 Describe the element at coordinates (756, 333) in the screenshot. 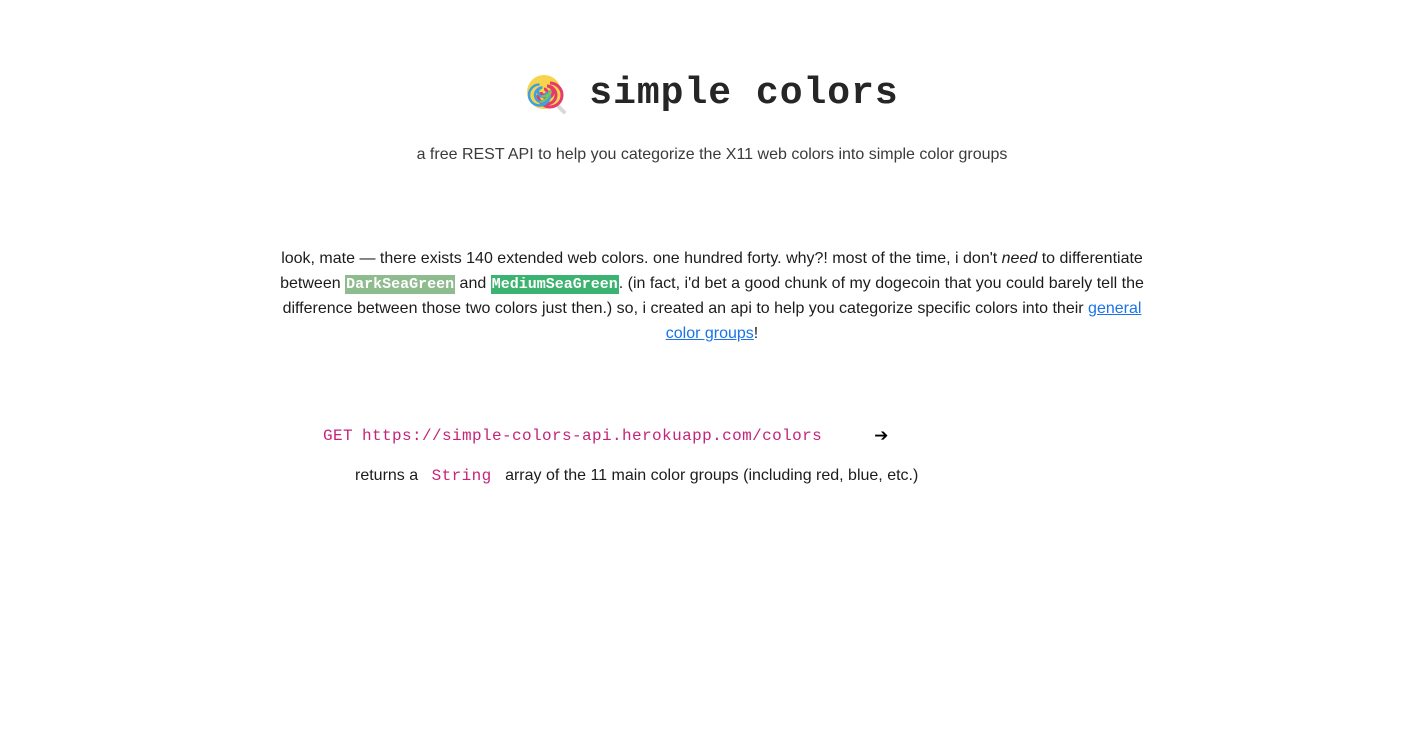

I see `intro-end: !` at that location.